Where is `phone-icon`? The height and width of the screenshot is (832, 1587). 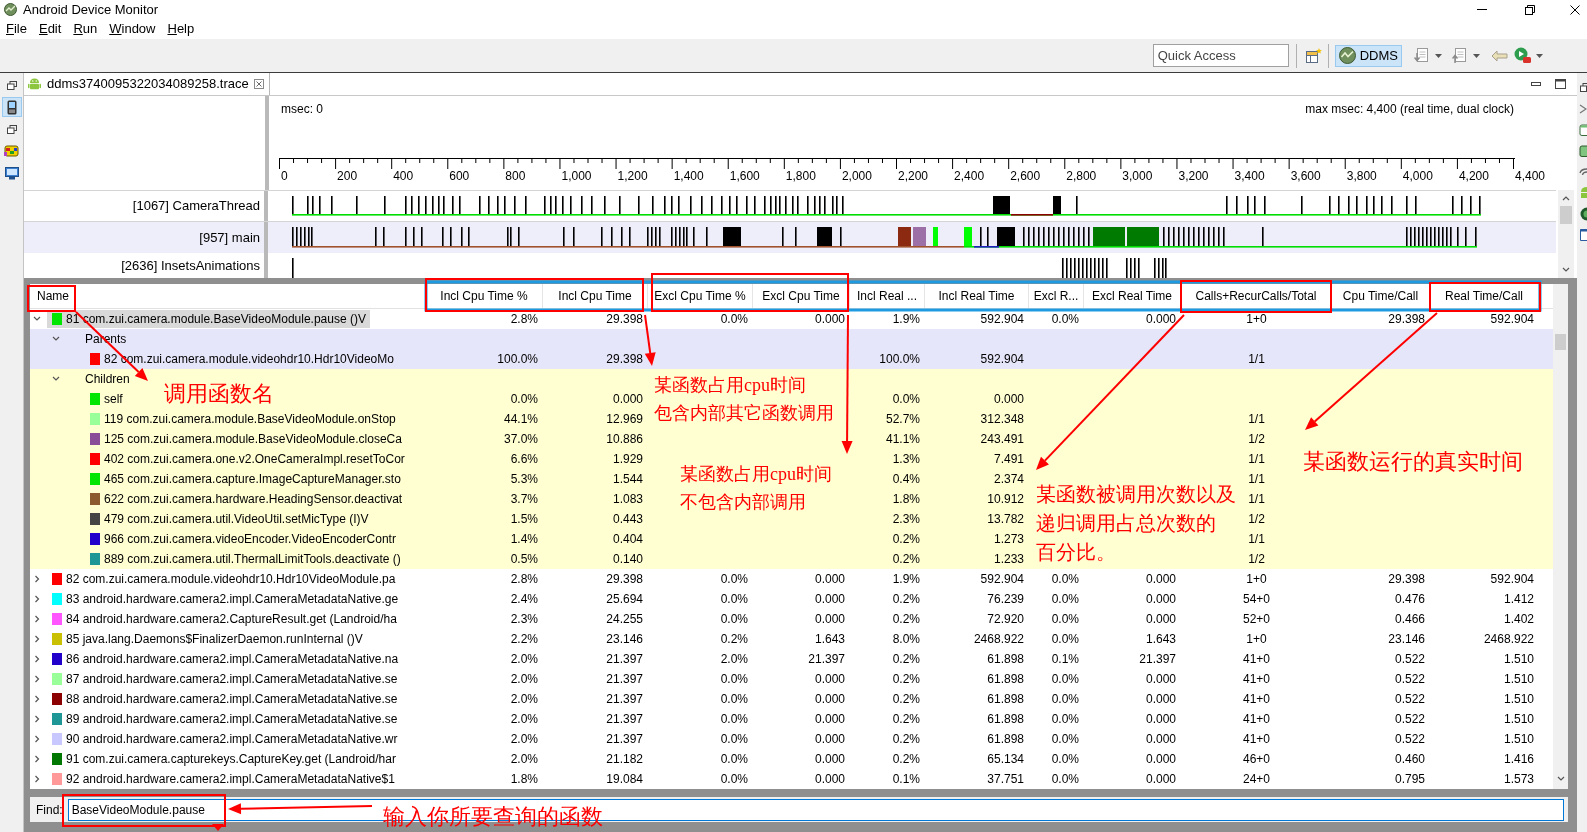
phone-icon is located at coordinates (11, 107).